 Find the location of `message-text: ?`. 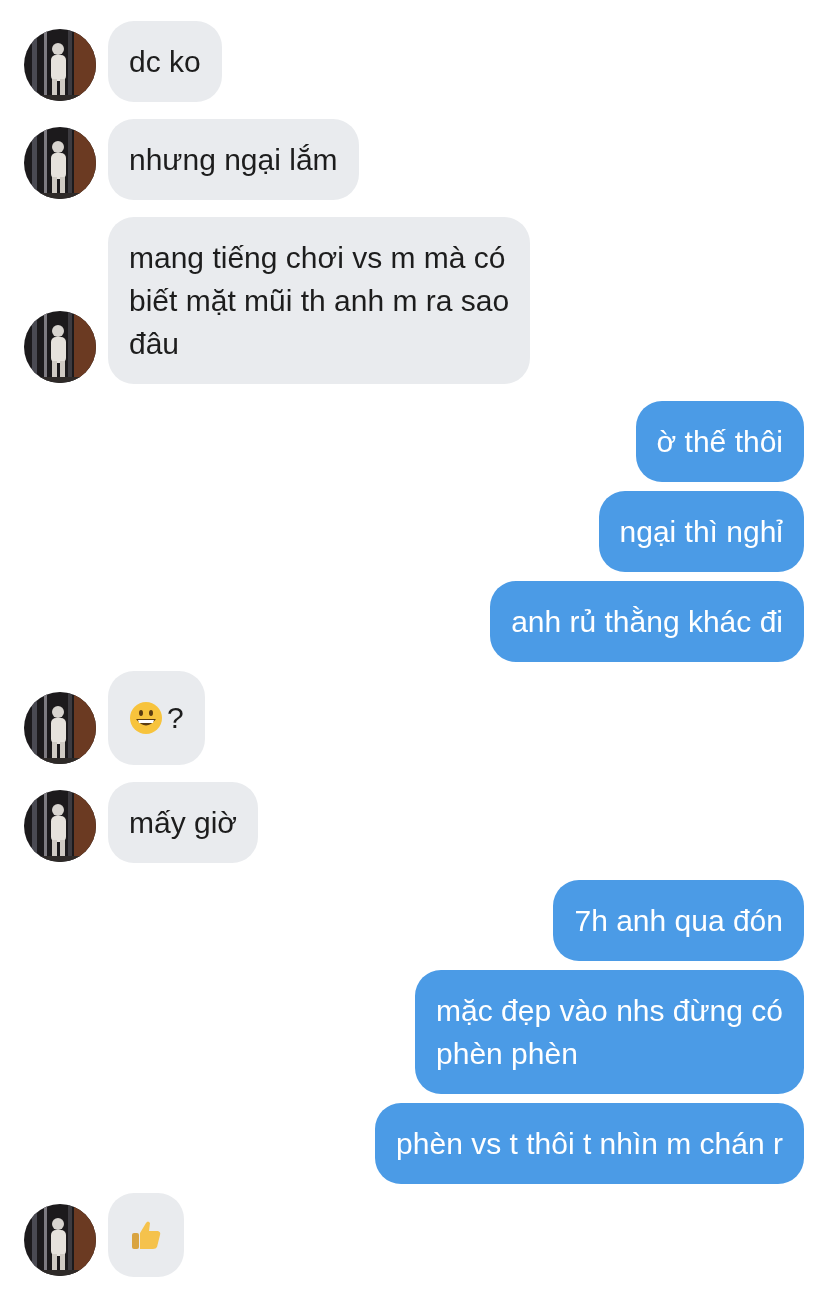

message-text: ? is located at coordinates (175, 718).